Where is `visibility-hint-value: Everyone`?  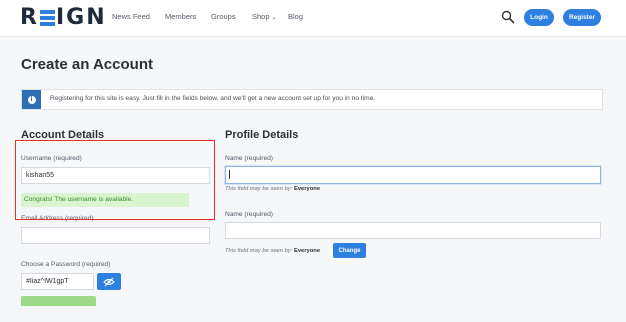
visibility-hint-value: Everyone is located at coordinates (307, 189).